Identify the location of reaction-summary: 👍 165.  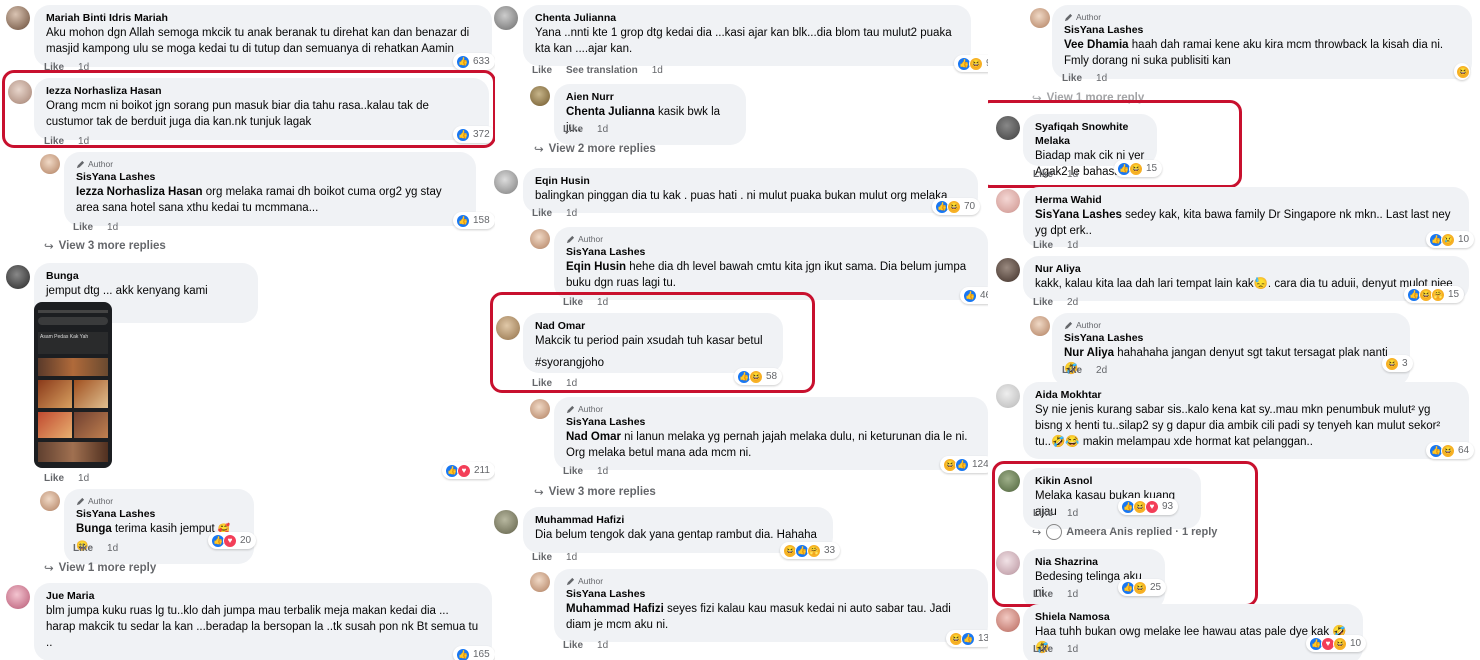
(474, 653).